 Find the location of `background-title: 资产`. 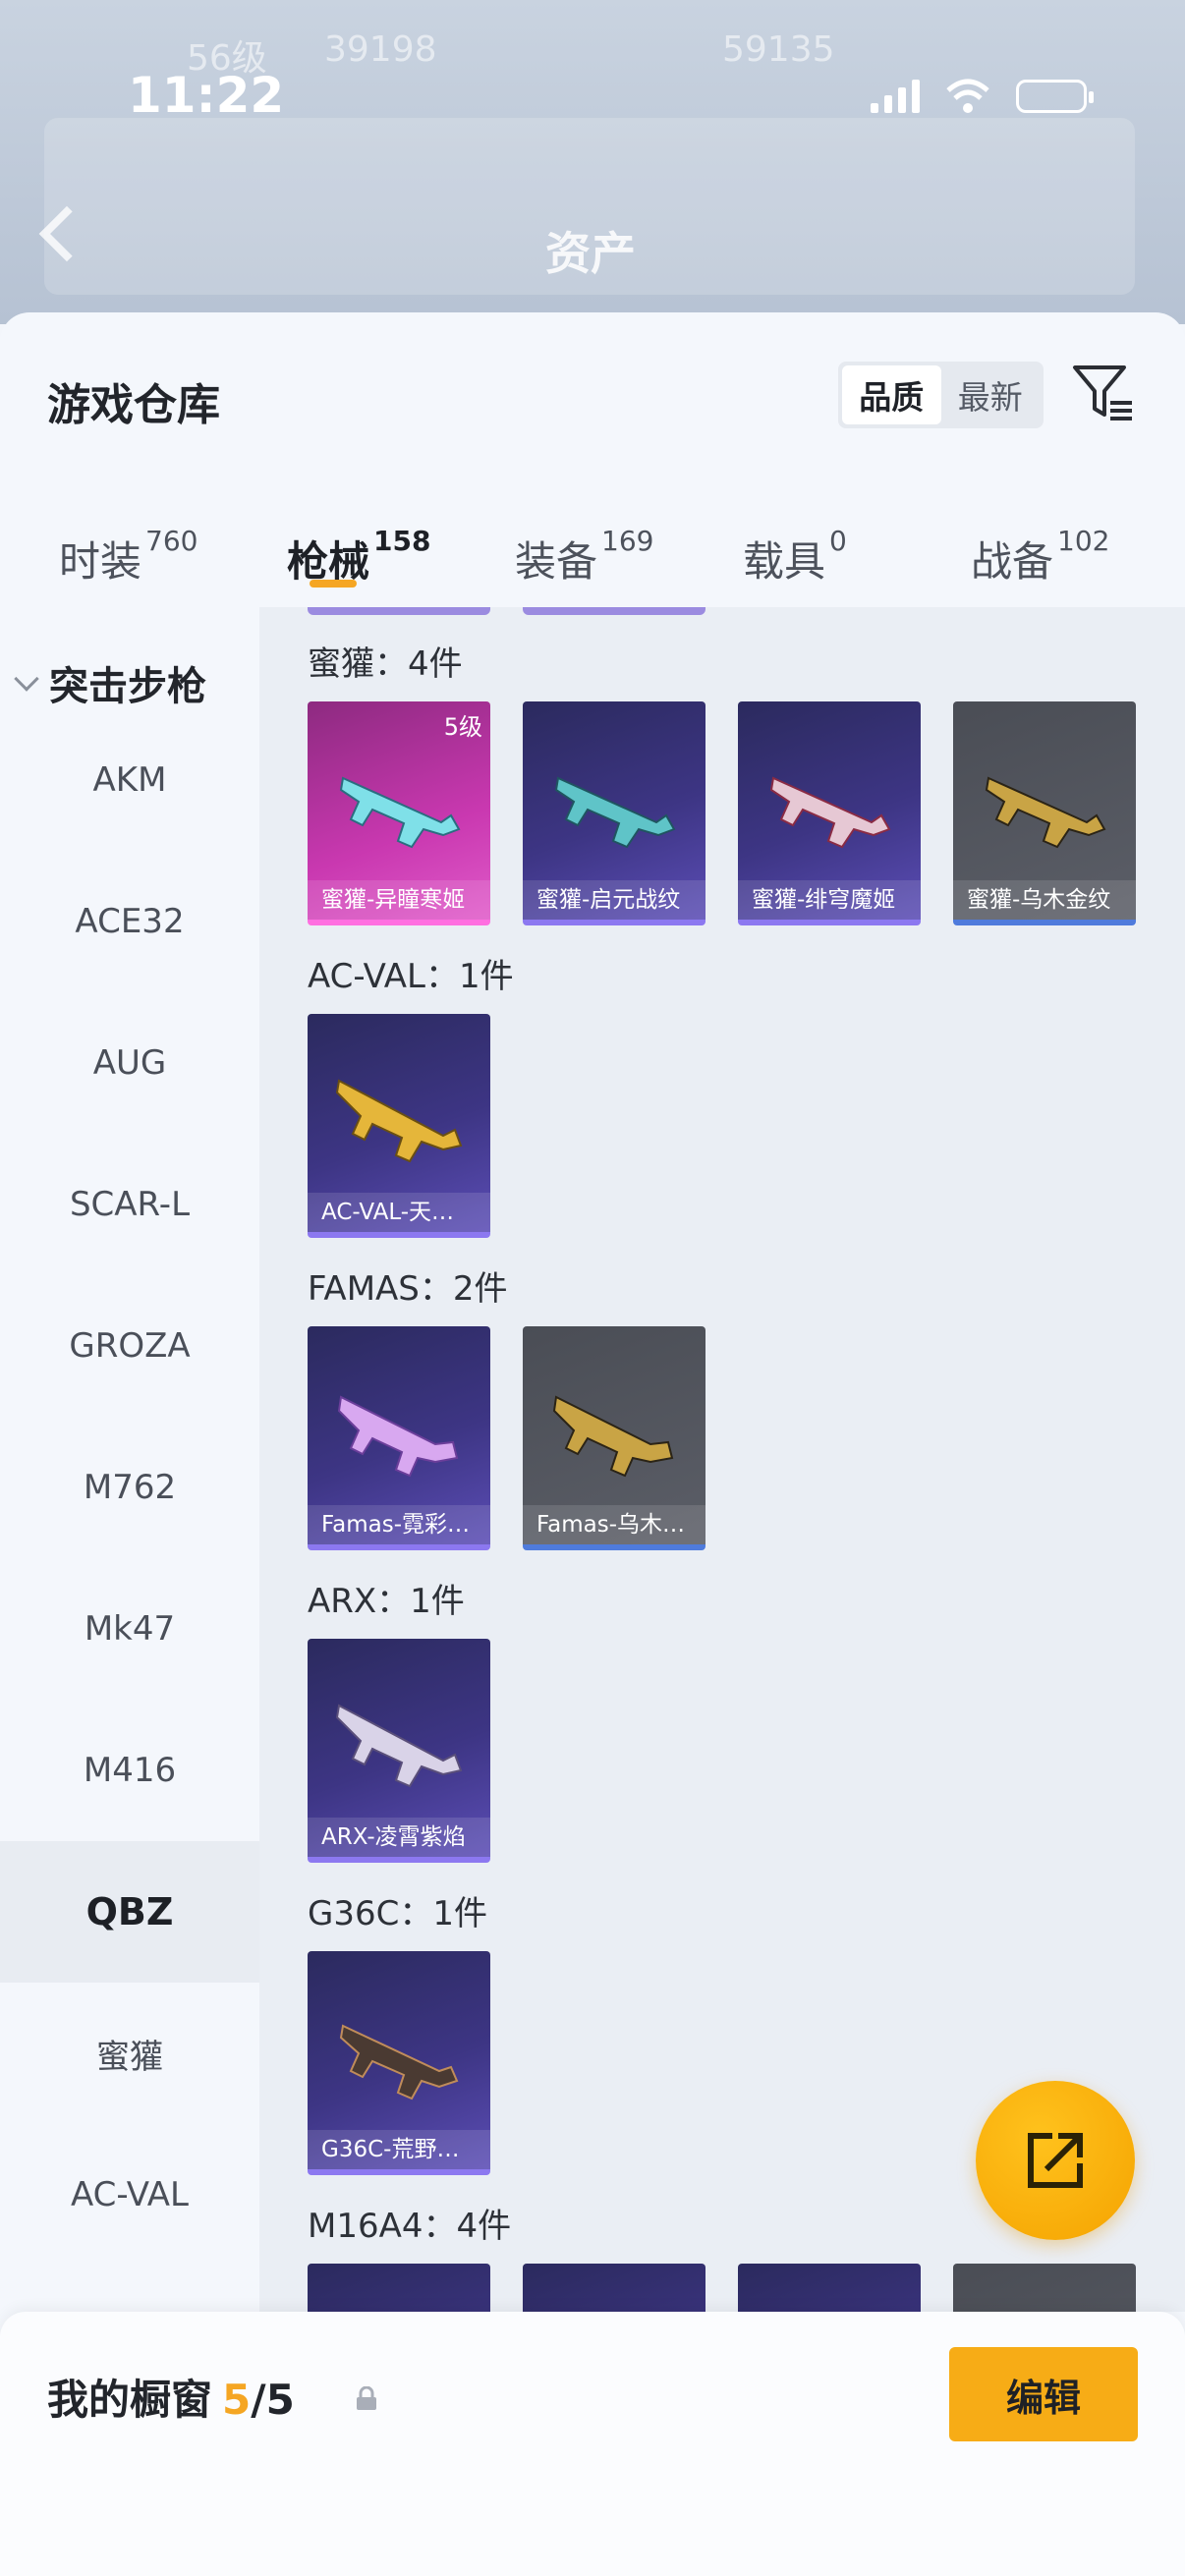

background-title: 资产 is located at coordinates (591, 253).